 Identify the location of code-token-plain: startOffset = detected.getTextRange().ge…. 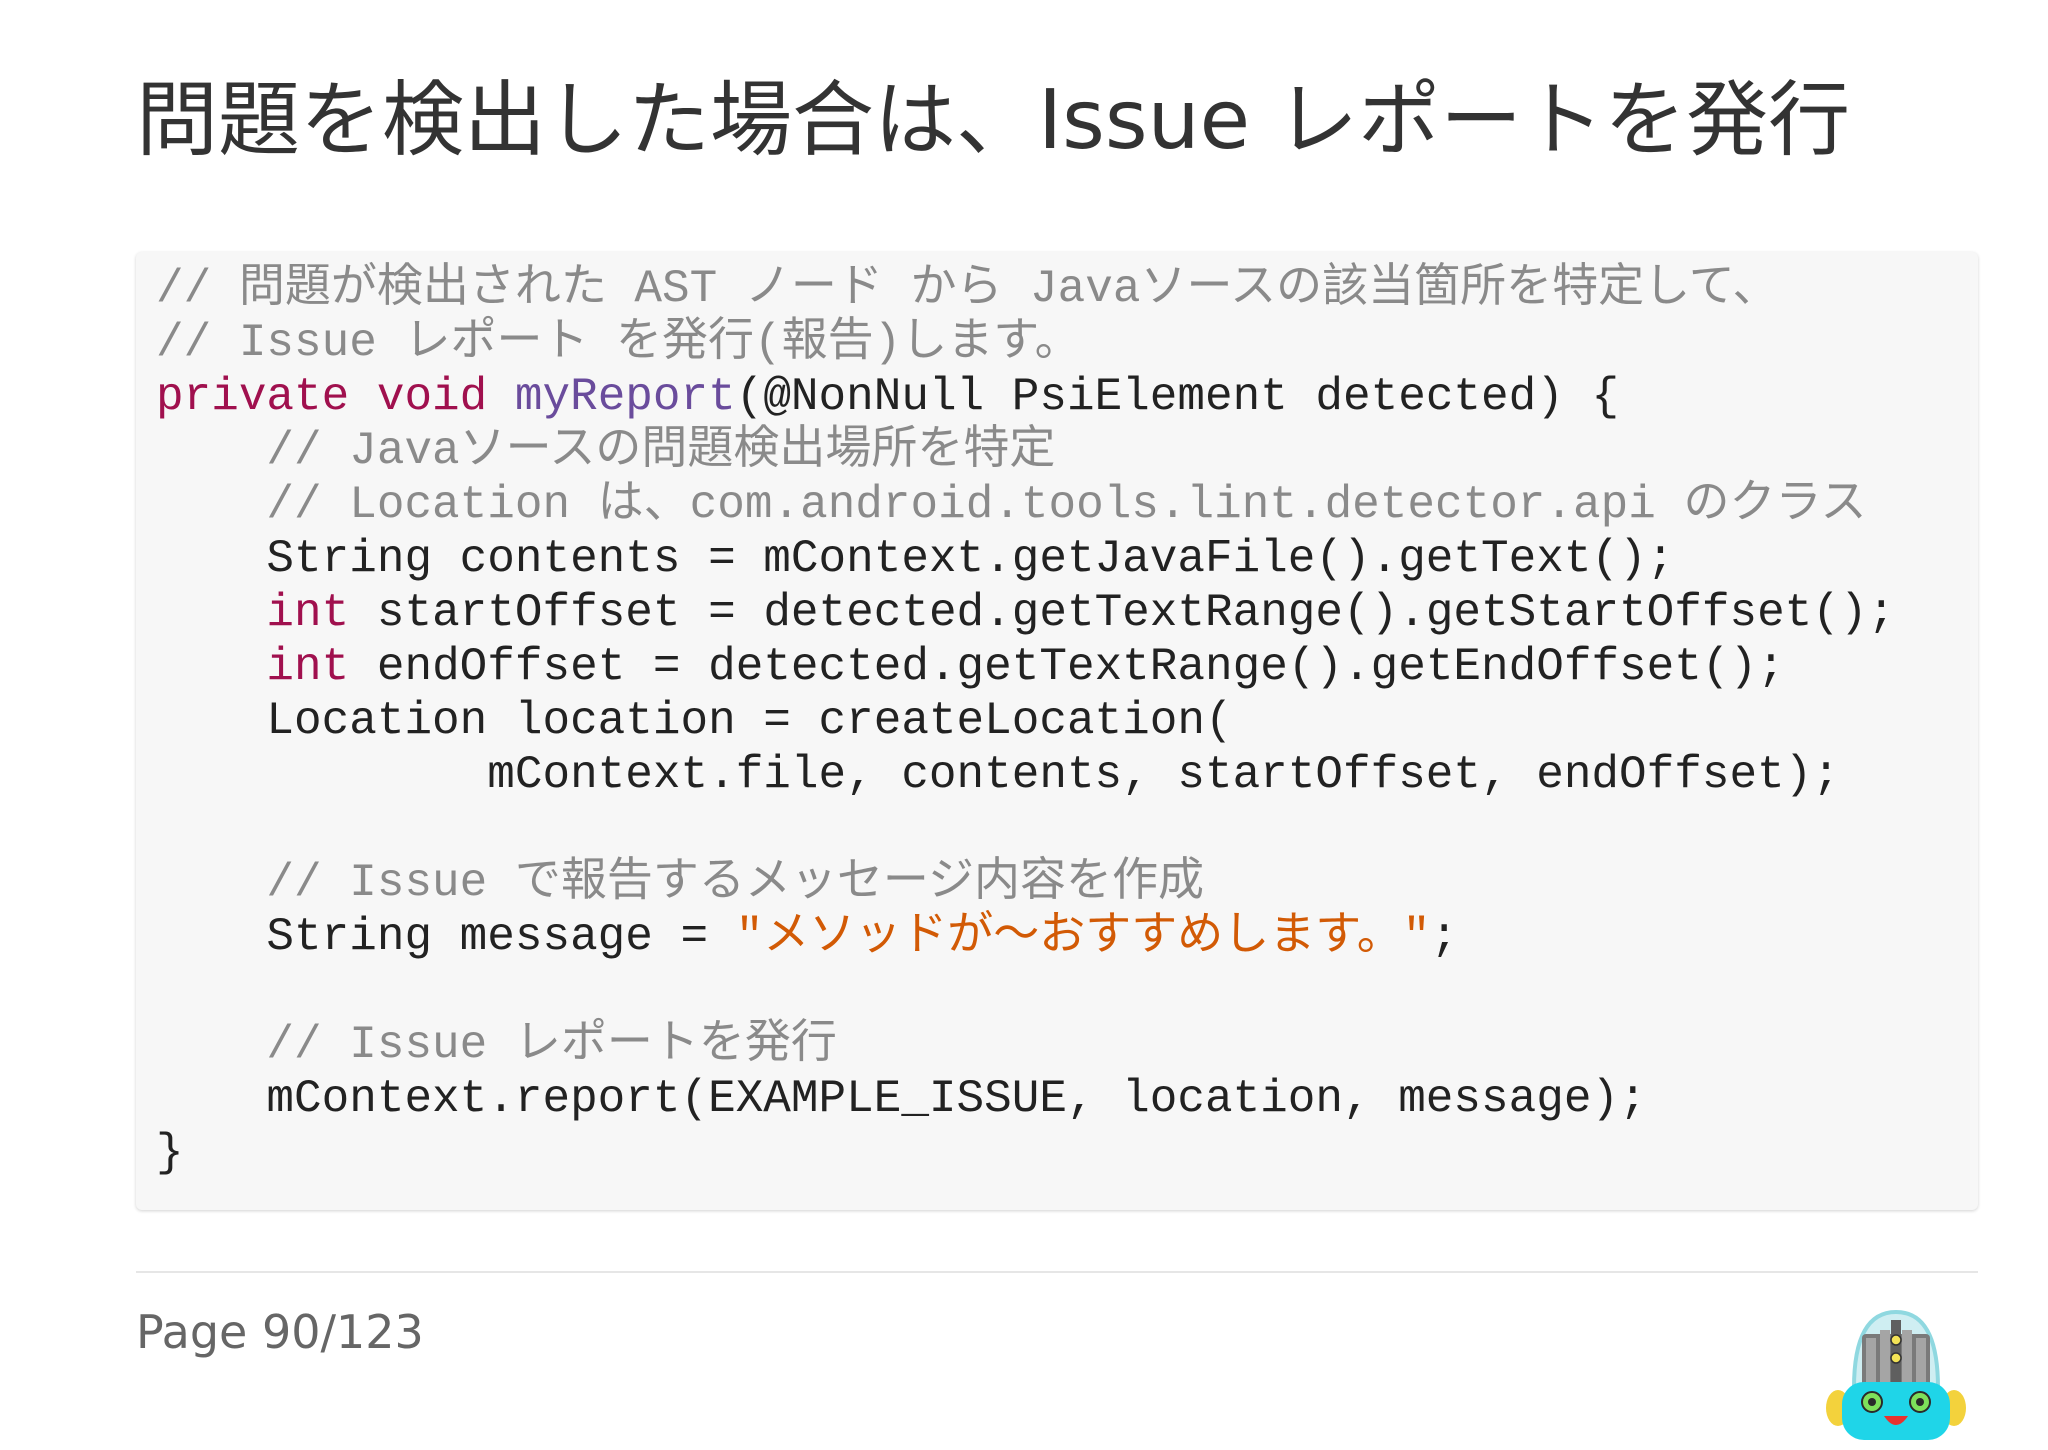
(1122, 613).